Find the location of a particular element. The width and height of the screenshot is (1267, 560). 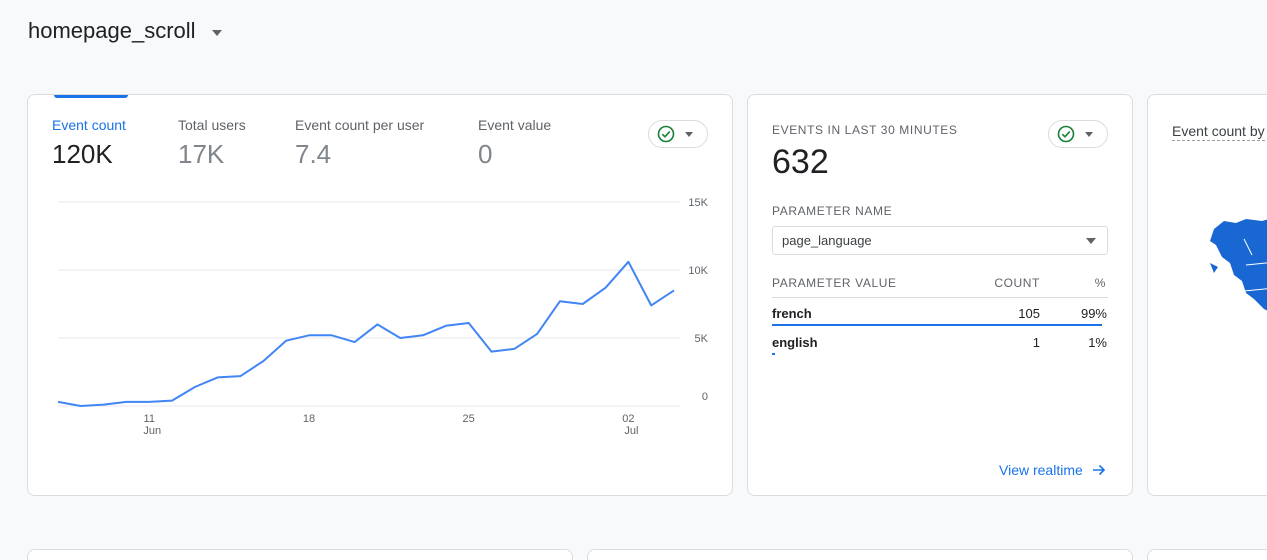

row-count: 1 is located at coordinates (1036, 342).